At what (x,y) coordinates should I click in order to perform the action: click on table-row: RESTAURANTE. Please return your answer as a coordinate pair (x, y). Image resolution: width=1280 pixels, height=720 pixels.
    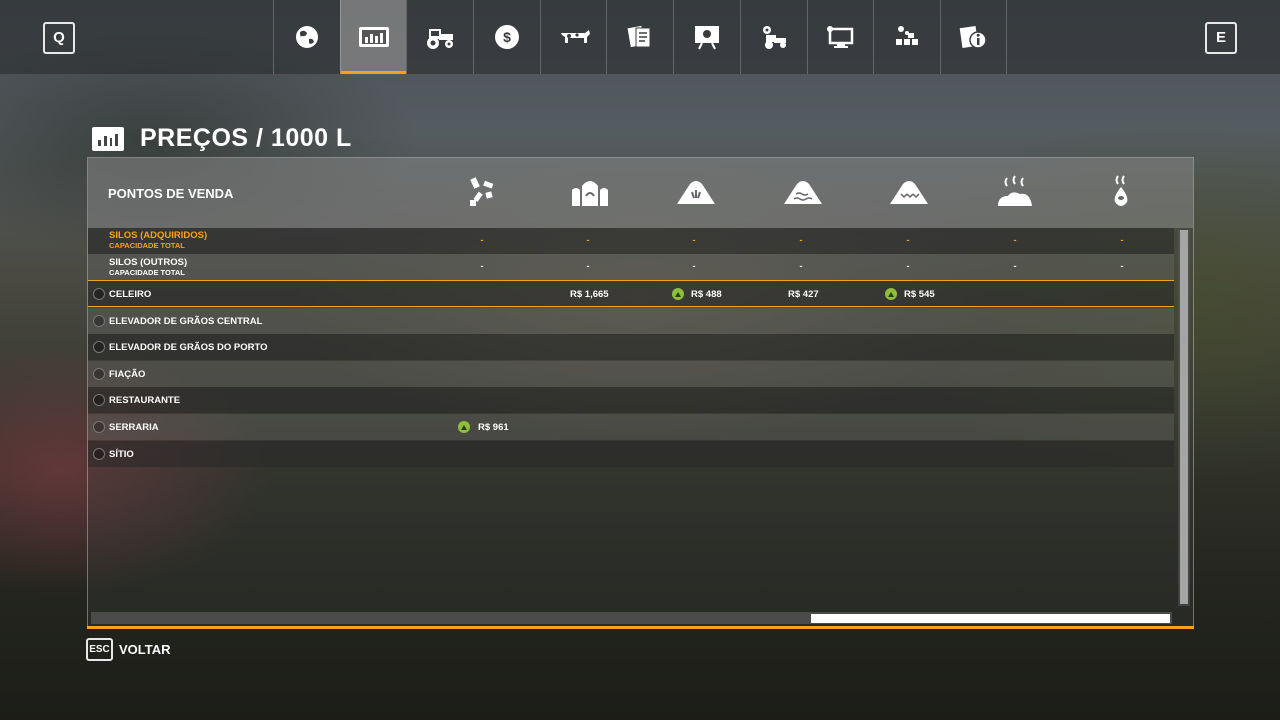
    Looking at the image, I should click on (631, 400).